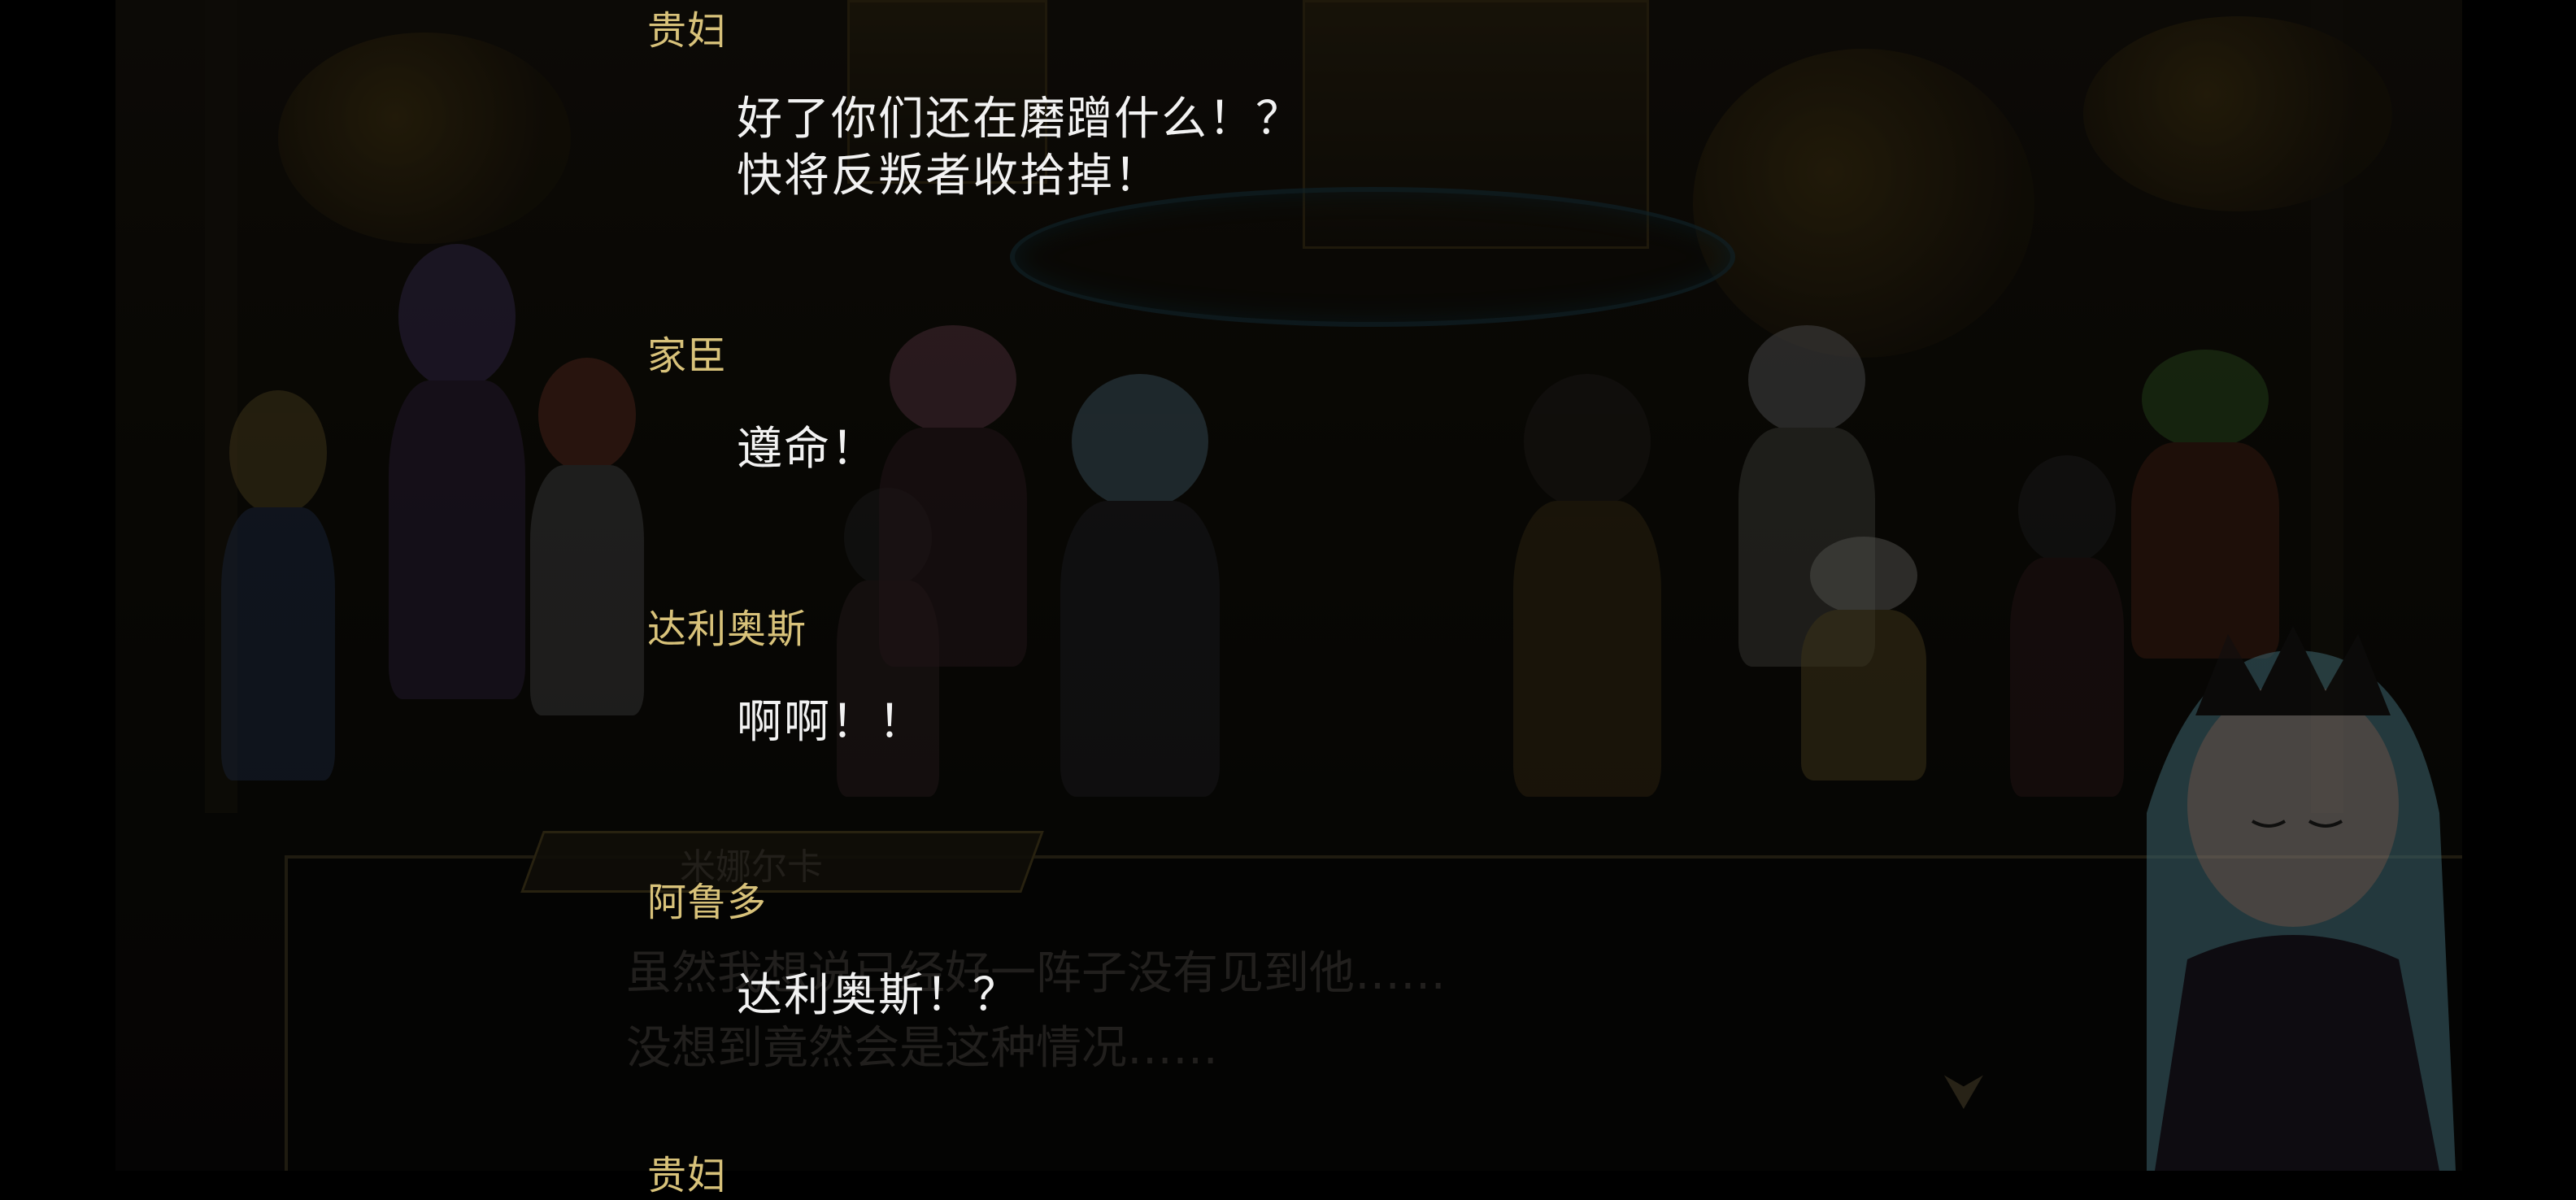 The width and height of the screenshot is (2576, 1200). I want to click on log-line: 啊啊！！, so click(831, 722).